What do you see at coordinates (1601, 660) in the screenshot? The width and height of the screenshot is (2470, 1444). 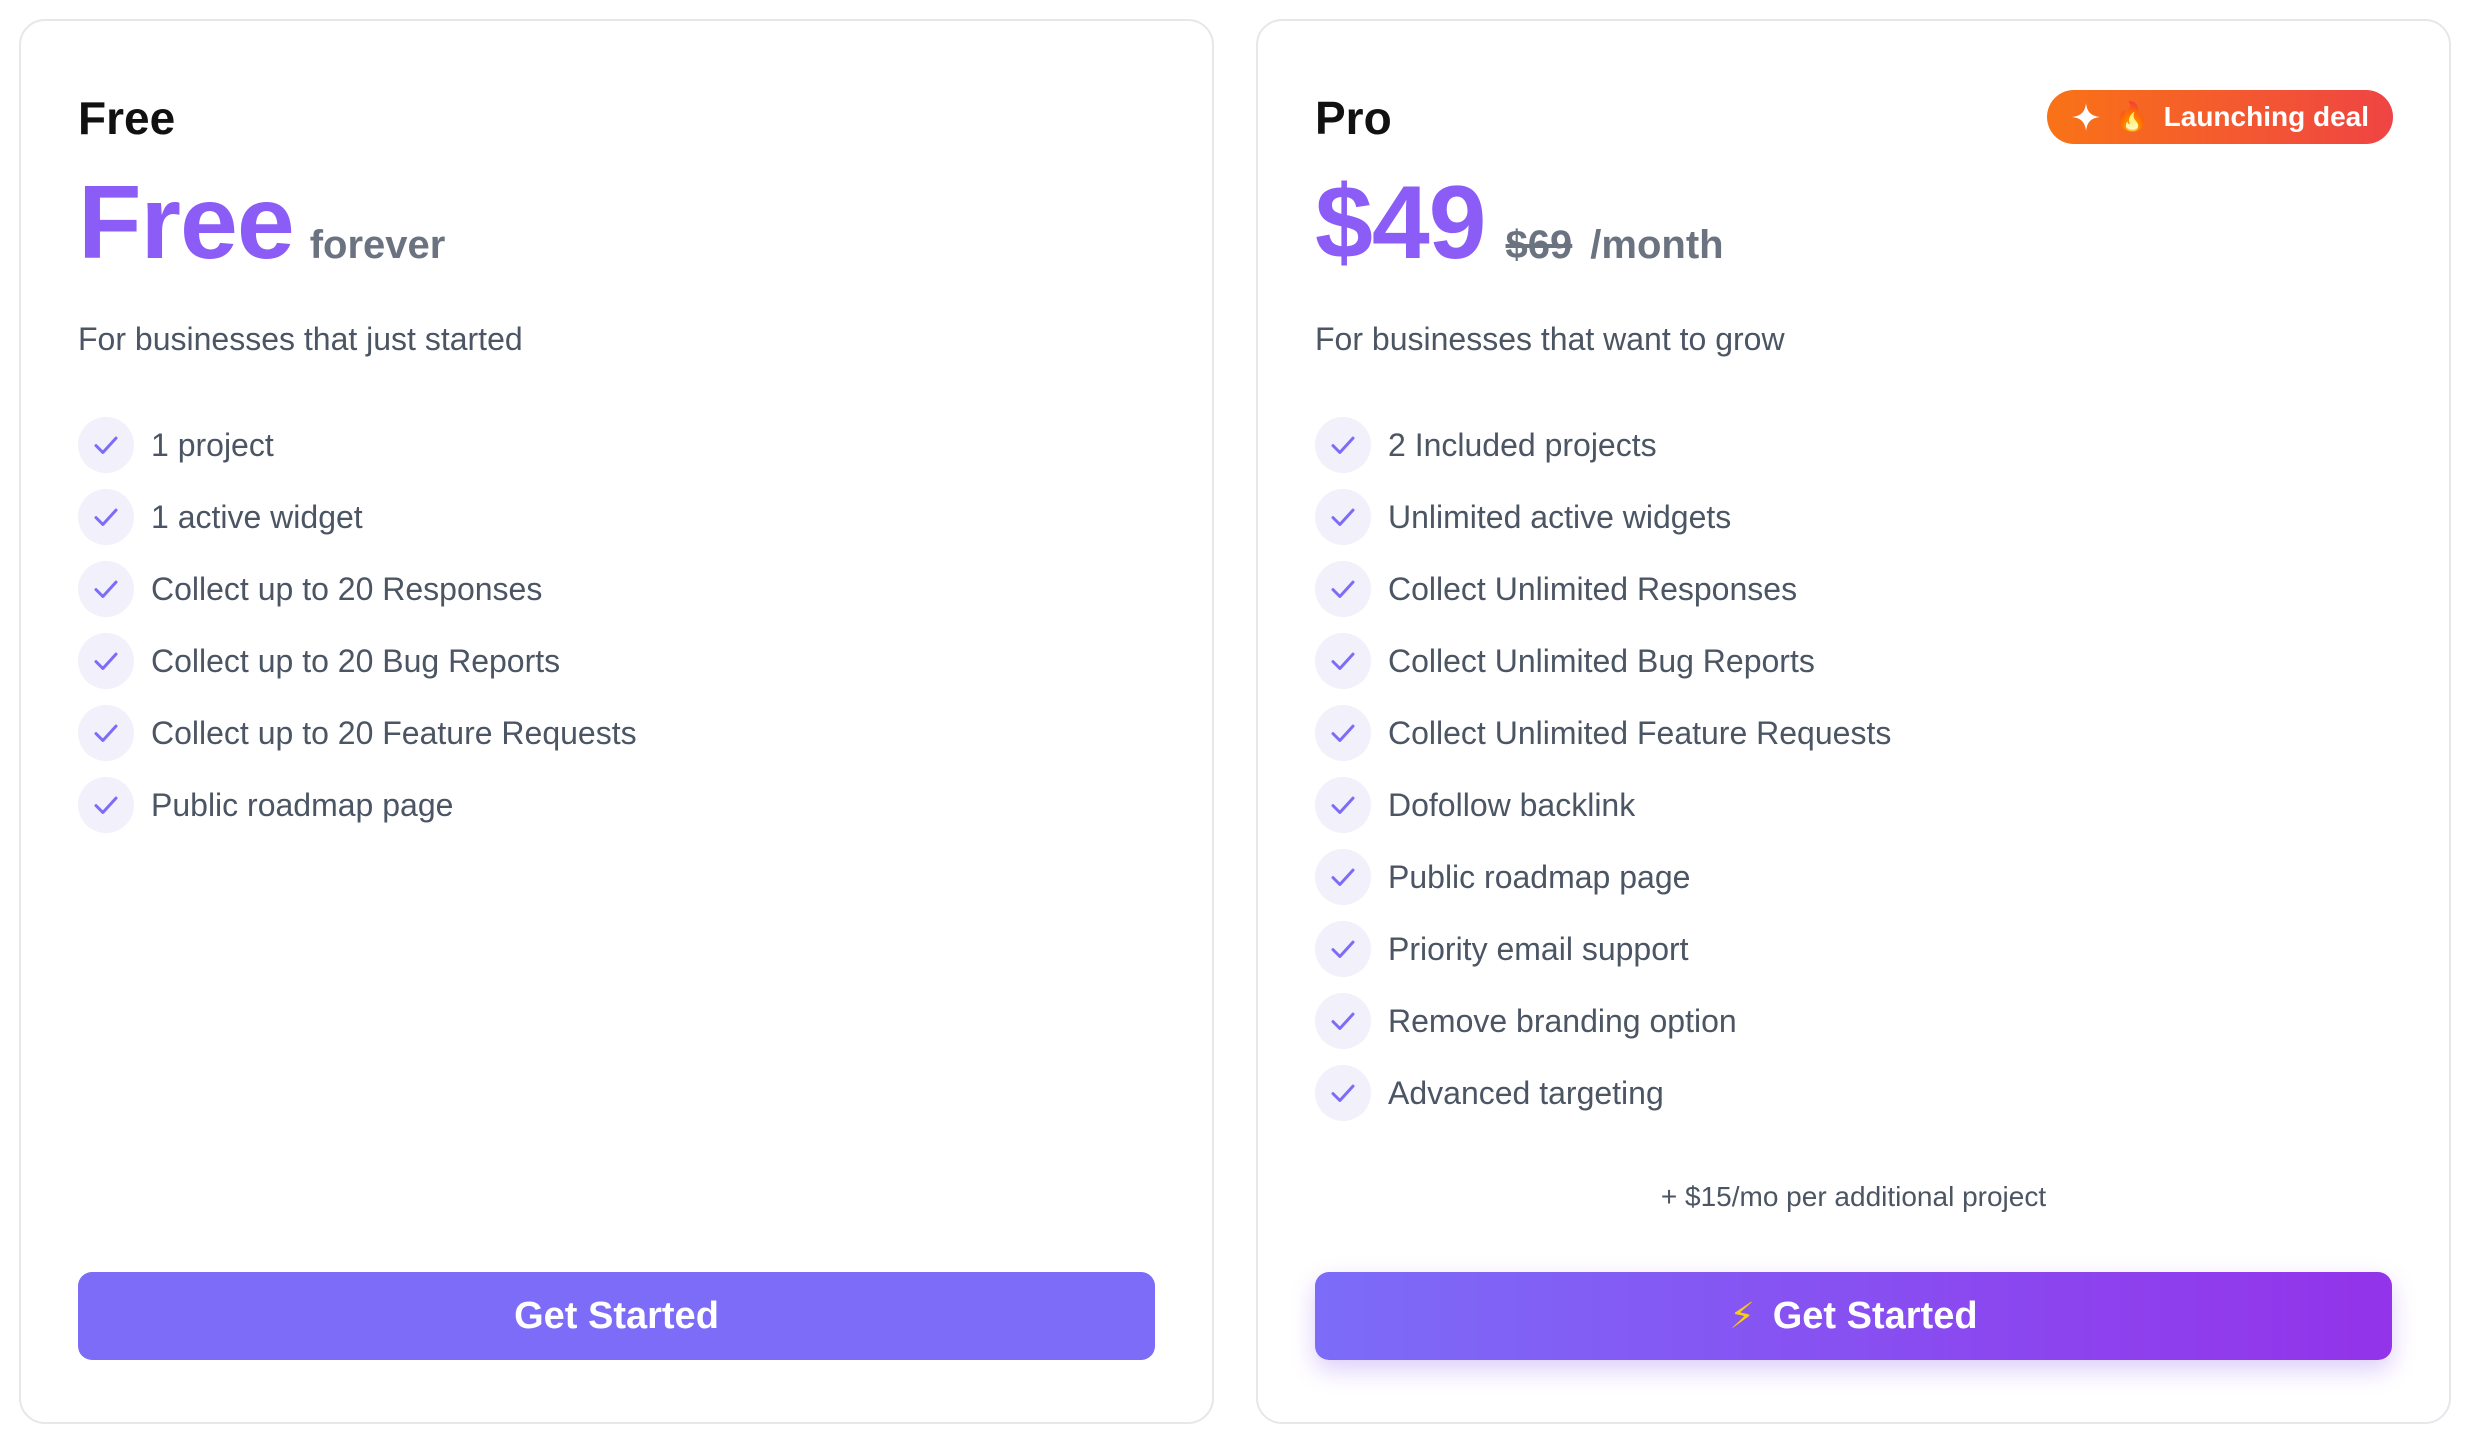 I see `feature-label: Collect Unlimited Bug Reports` at bounding box center [1601, 660].